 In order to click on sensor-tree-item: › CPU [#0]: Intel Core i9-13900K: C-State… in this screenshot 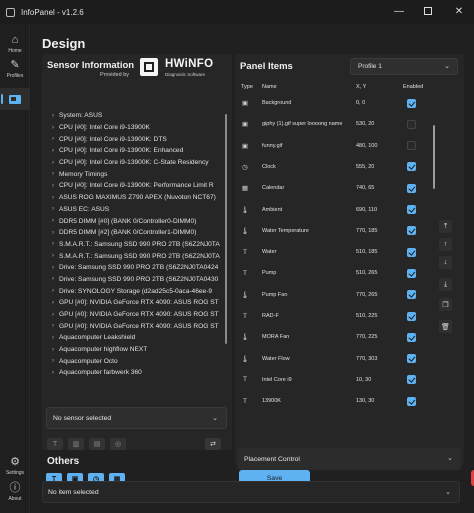, I will do `click(134, 163)`.